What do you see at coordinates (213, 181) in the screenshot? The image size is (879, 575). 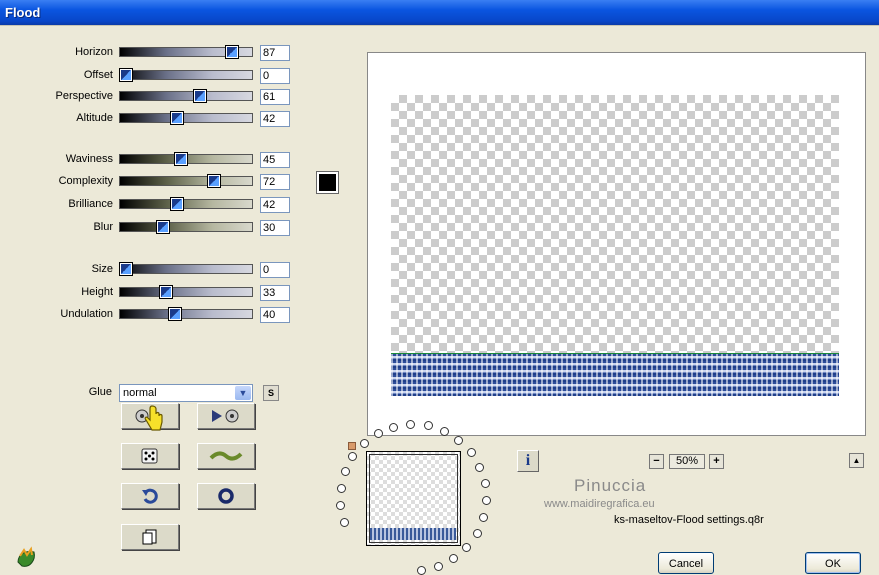 I see `complexity-slider-thumb` at bounding box center [213, 181].